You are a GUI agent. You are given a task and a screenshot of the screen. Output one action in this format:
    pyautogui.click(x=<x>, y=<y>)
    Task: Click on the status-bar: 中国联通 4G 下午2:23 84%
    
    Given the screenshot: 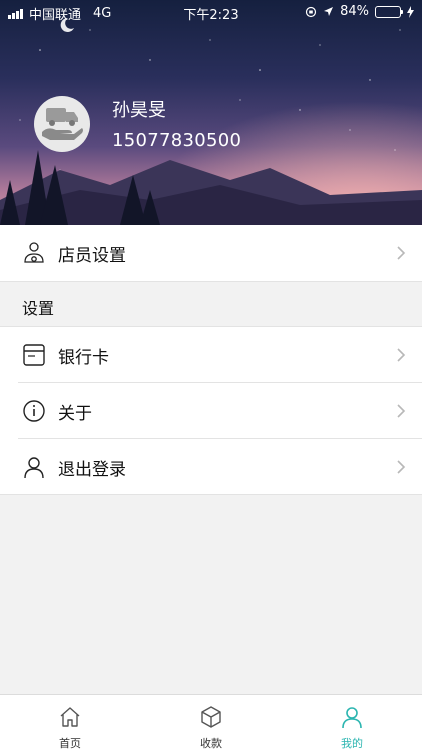 What is the action you would take?
    pyautogui.click(x=211, y=12)
    